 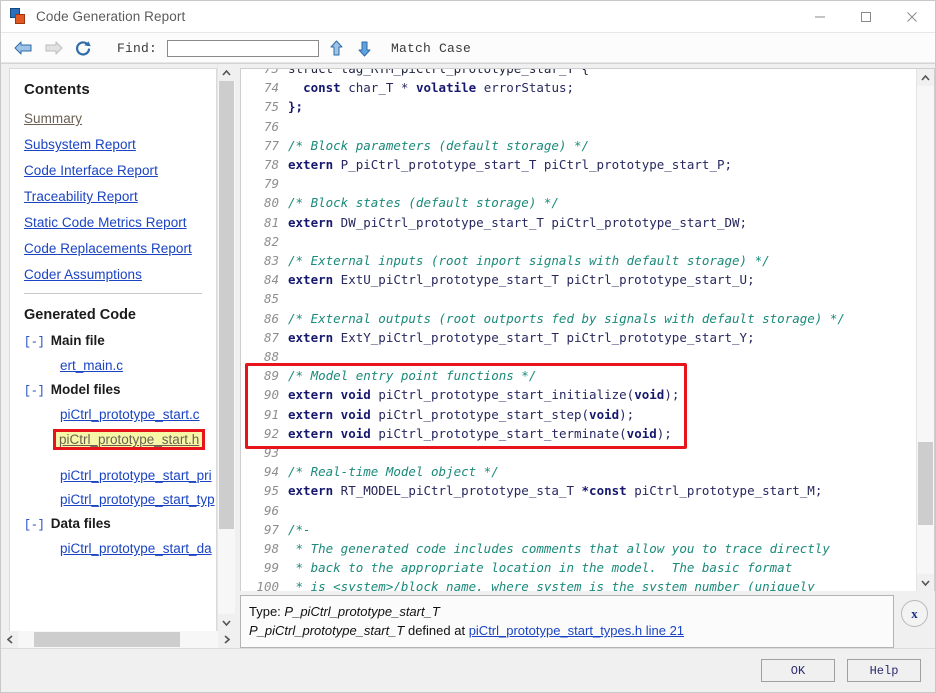 I want to click on sidebar-item-summary: Summary, so click(x=120, y=118).